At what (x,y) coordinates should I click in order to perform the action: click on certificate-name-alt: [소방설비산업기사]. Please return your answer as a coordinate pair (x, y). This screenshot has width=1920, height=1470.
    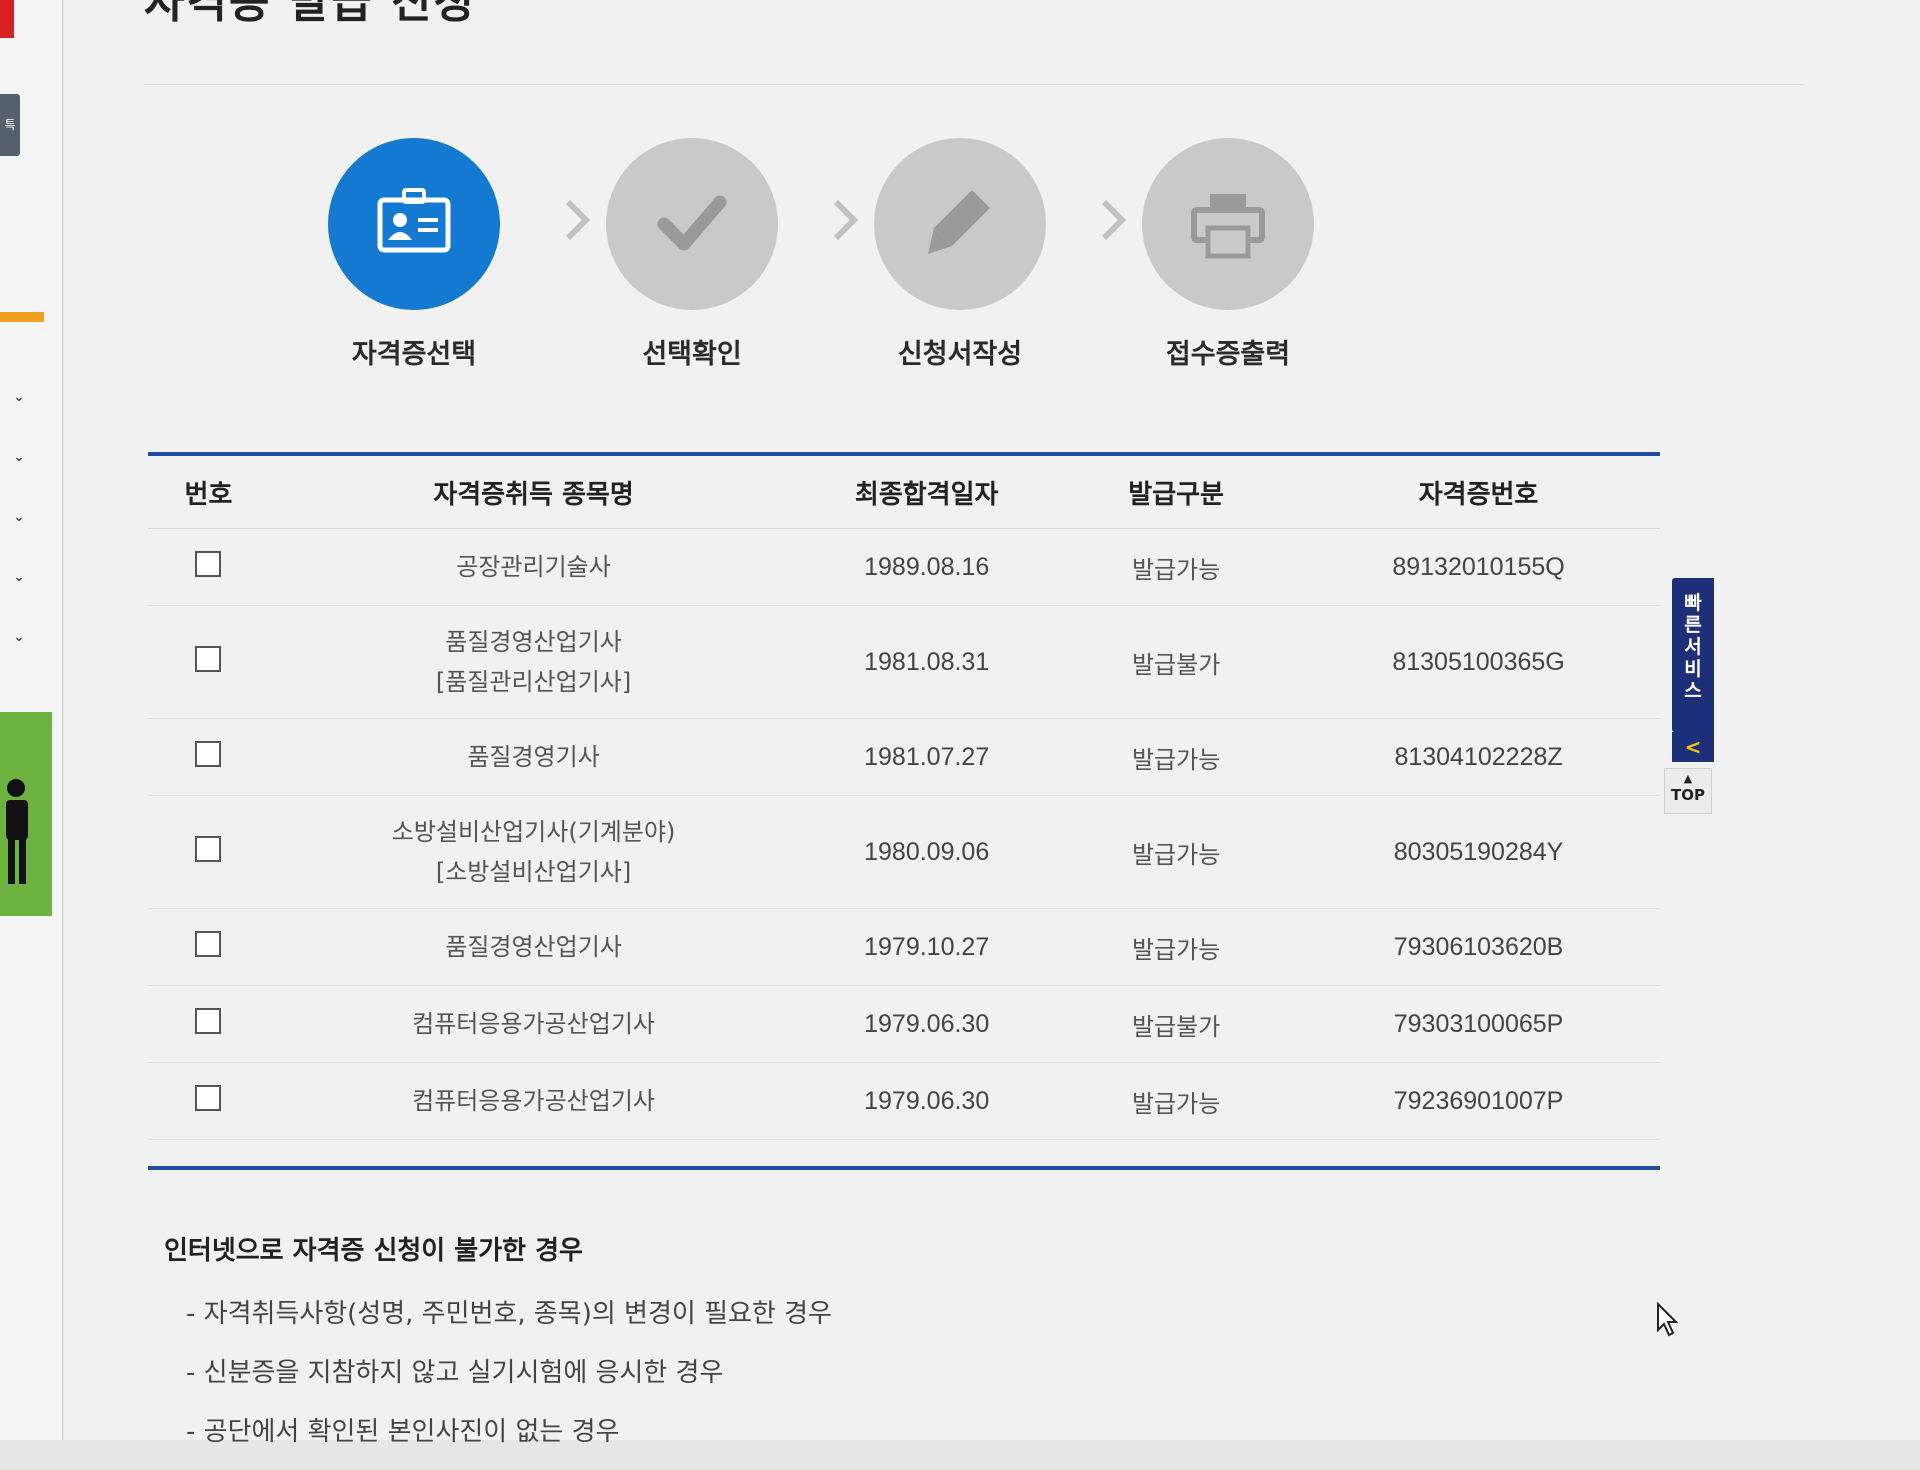
    Looking at the image, I should click on (533, 872).